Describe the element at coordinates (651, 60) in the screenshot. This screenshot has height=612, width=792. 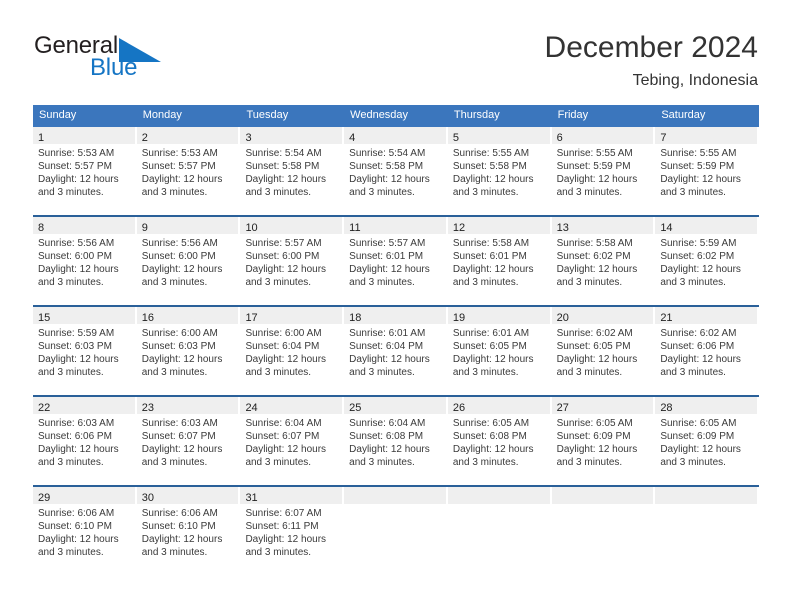
I see `title-block: December 2024 Tebing, Indonesia` at that location.